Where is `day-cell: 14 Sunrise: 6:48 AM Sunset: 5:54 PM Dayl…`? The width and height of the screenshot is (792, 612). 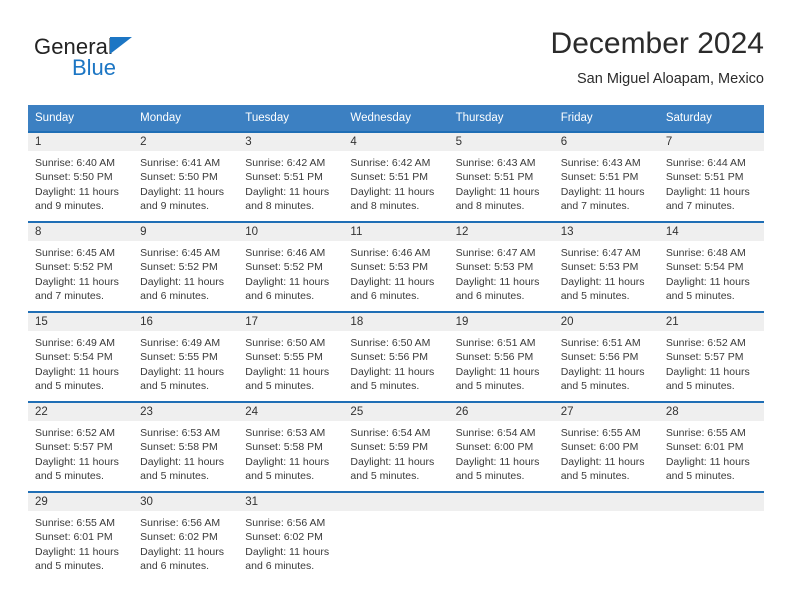 day-cell: 14 Sunrise: 6:48 AM Sunset: 5:54 PM Dayl… is located at coordinates (711, 267).